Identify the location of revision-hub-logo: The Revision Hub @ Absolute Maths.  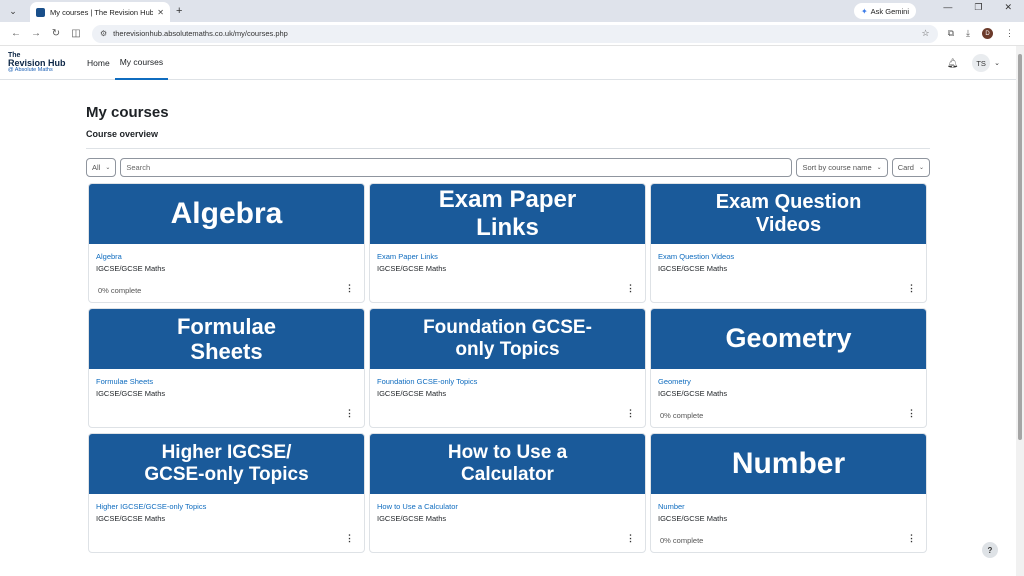
(38, 63).